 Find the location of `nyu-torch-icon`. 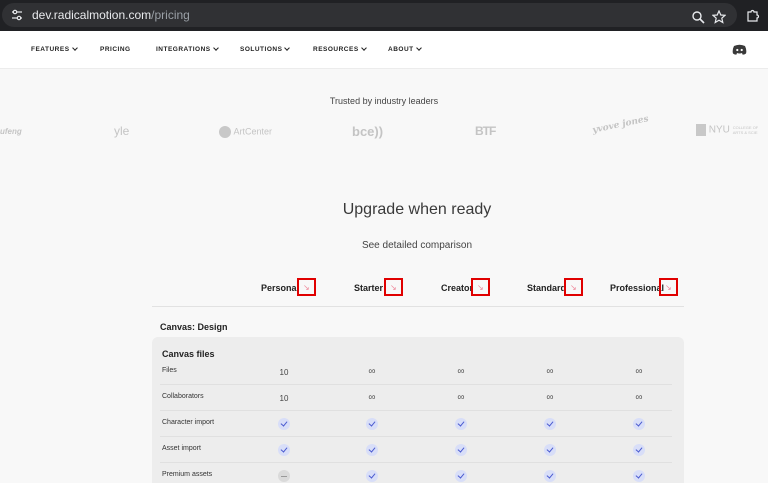

nyu-torch-icon is located at coordinates (701, 130).